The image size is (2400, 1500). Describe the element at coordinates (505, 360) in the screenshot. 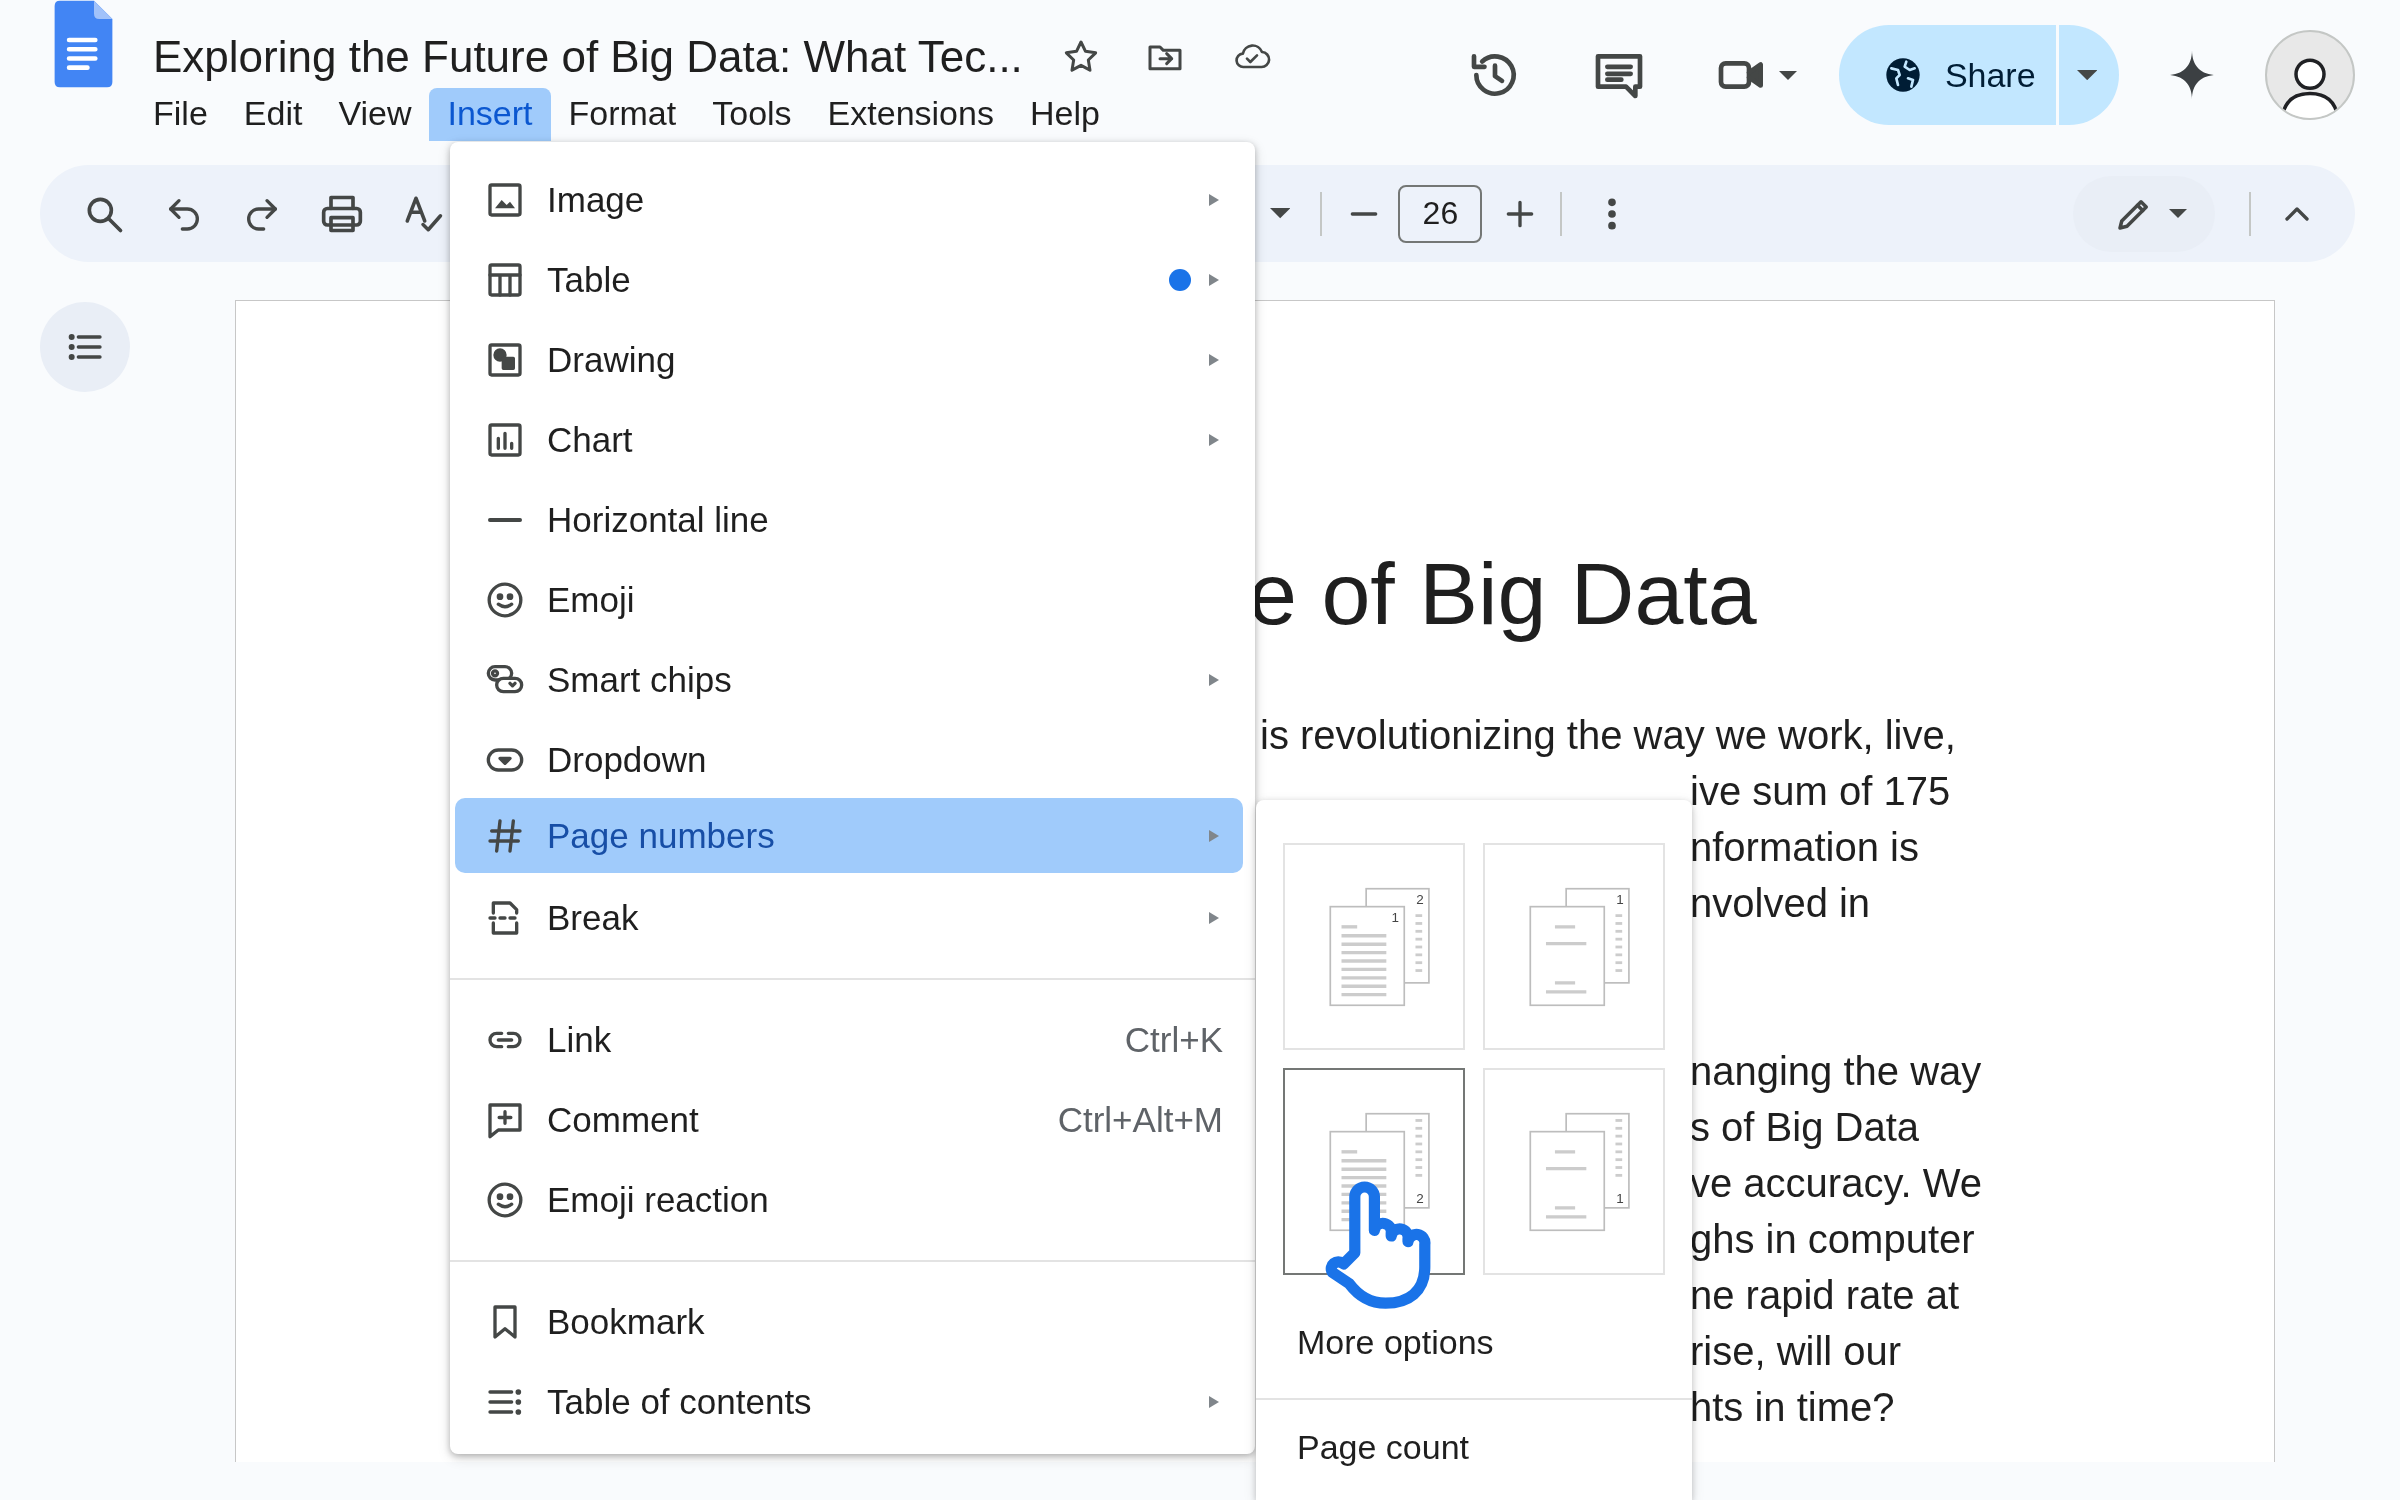

I see `drawing-icon` at that location.